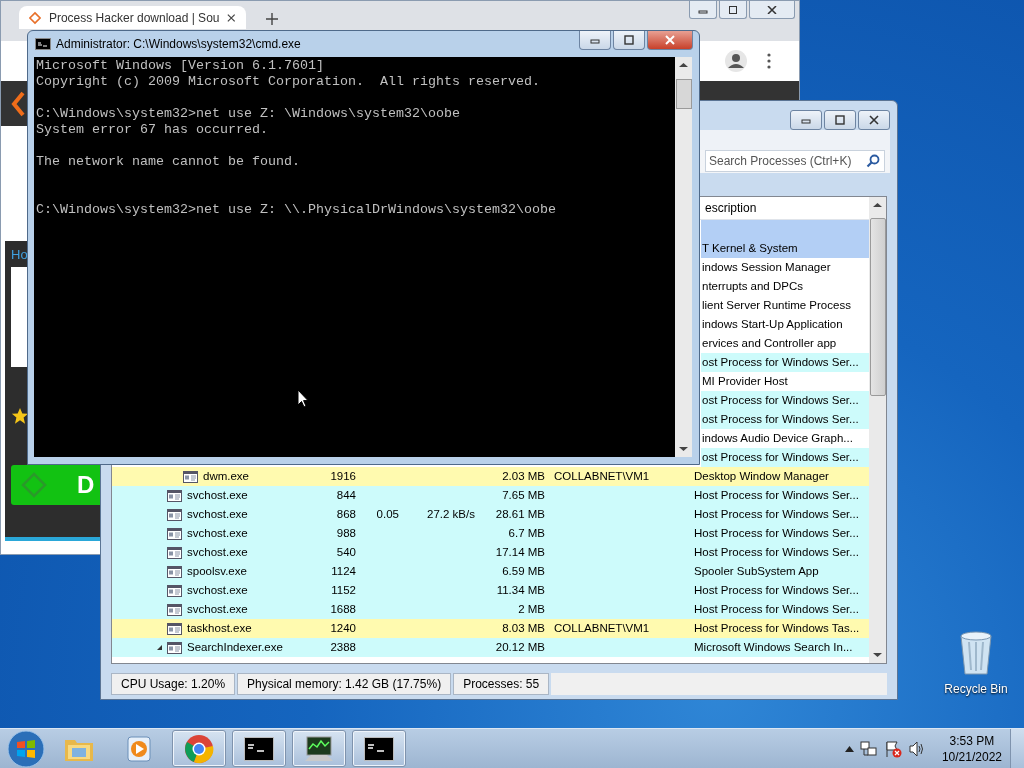 This screenshot has height=768, width=1024. I want to click on chevron-left-icon, so click(18, 103).